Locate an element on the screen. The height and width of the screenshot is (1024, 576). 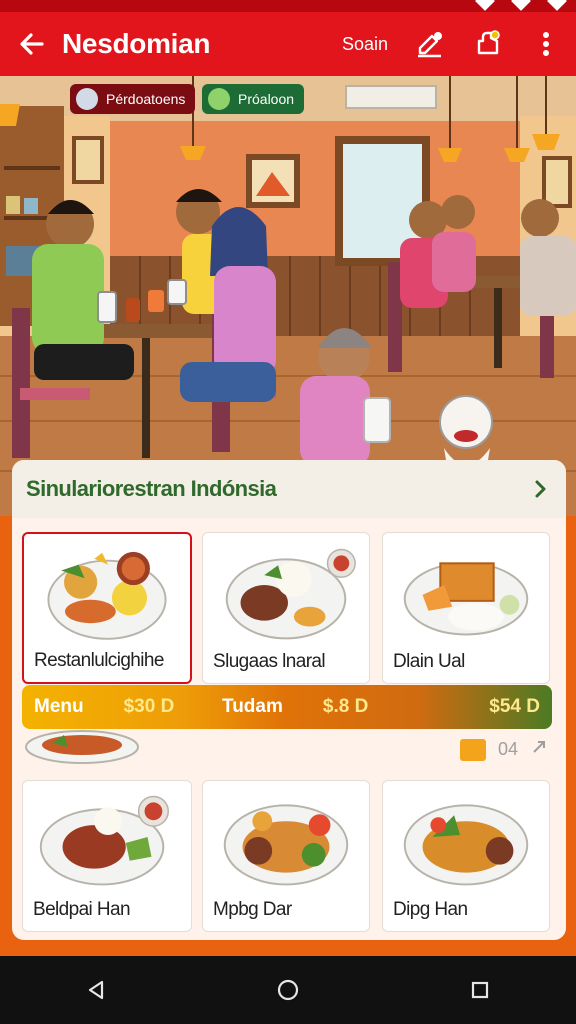
status-icons is located at coordinates (521, 5).